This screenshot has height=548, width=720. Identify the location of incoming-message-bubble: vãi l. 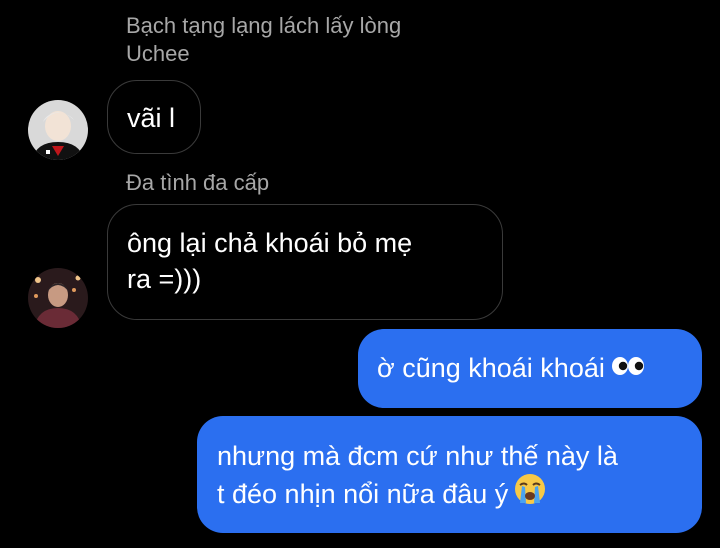
(154, 117).